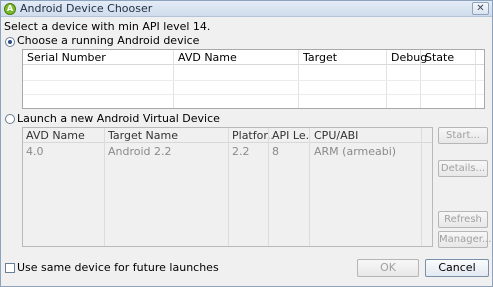  Describe the element at coordinates (336, 135) in the screenshot. I see `column-cpu-abi: CPU/ABI` at that location.